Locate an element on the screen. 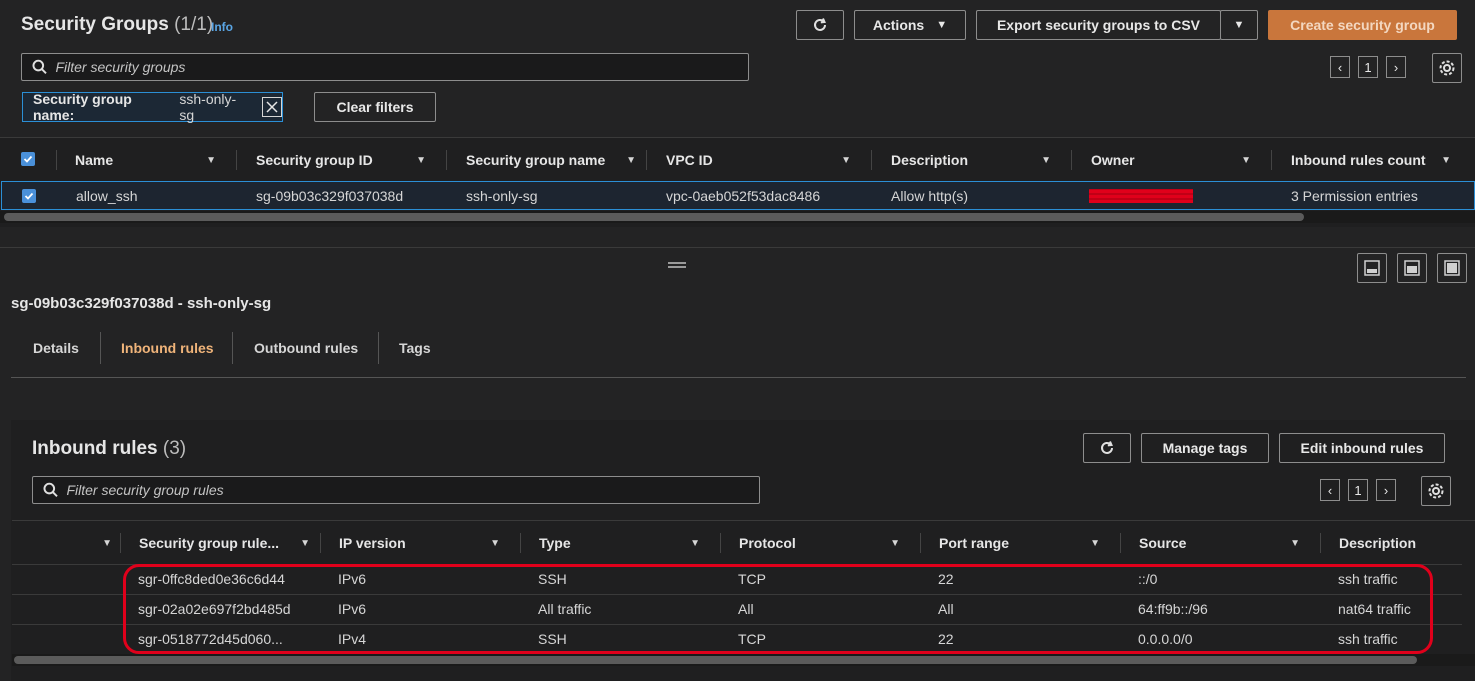 The height and width of the screenshot is (681, 1475). col-header-port-range: Port range ▼ is located at coordinates (1020, 543).